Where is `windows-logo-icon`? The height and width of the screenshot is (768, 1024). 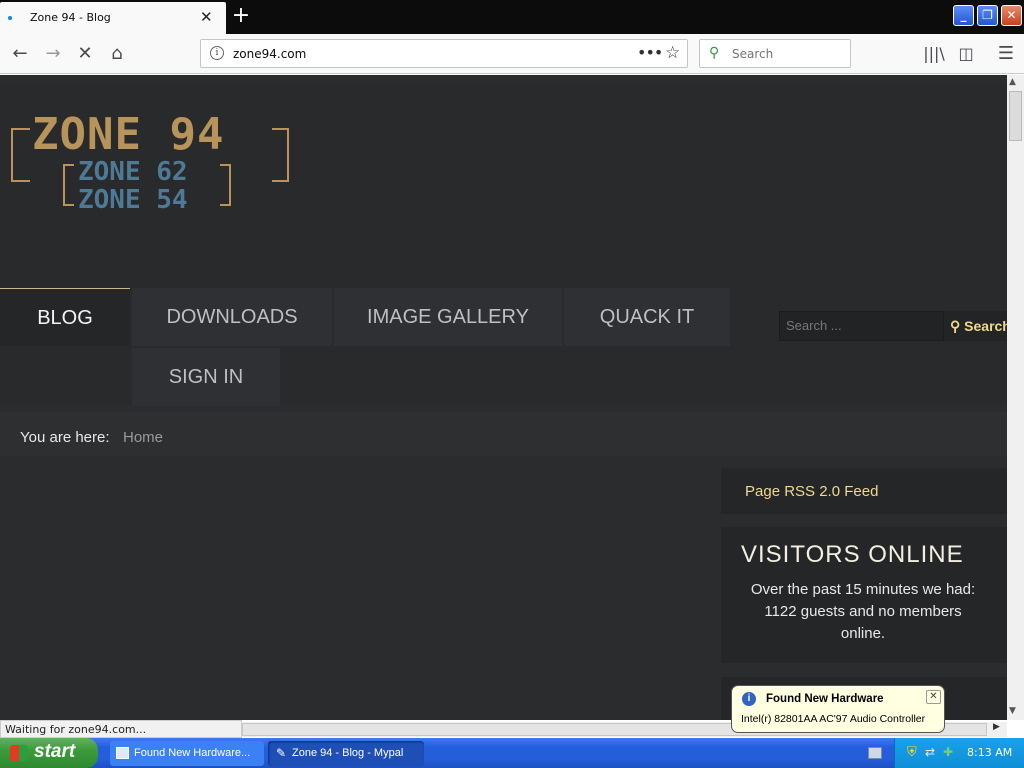 windows-logo-icon is located at coordinates (19, 753).